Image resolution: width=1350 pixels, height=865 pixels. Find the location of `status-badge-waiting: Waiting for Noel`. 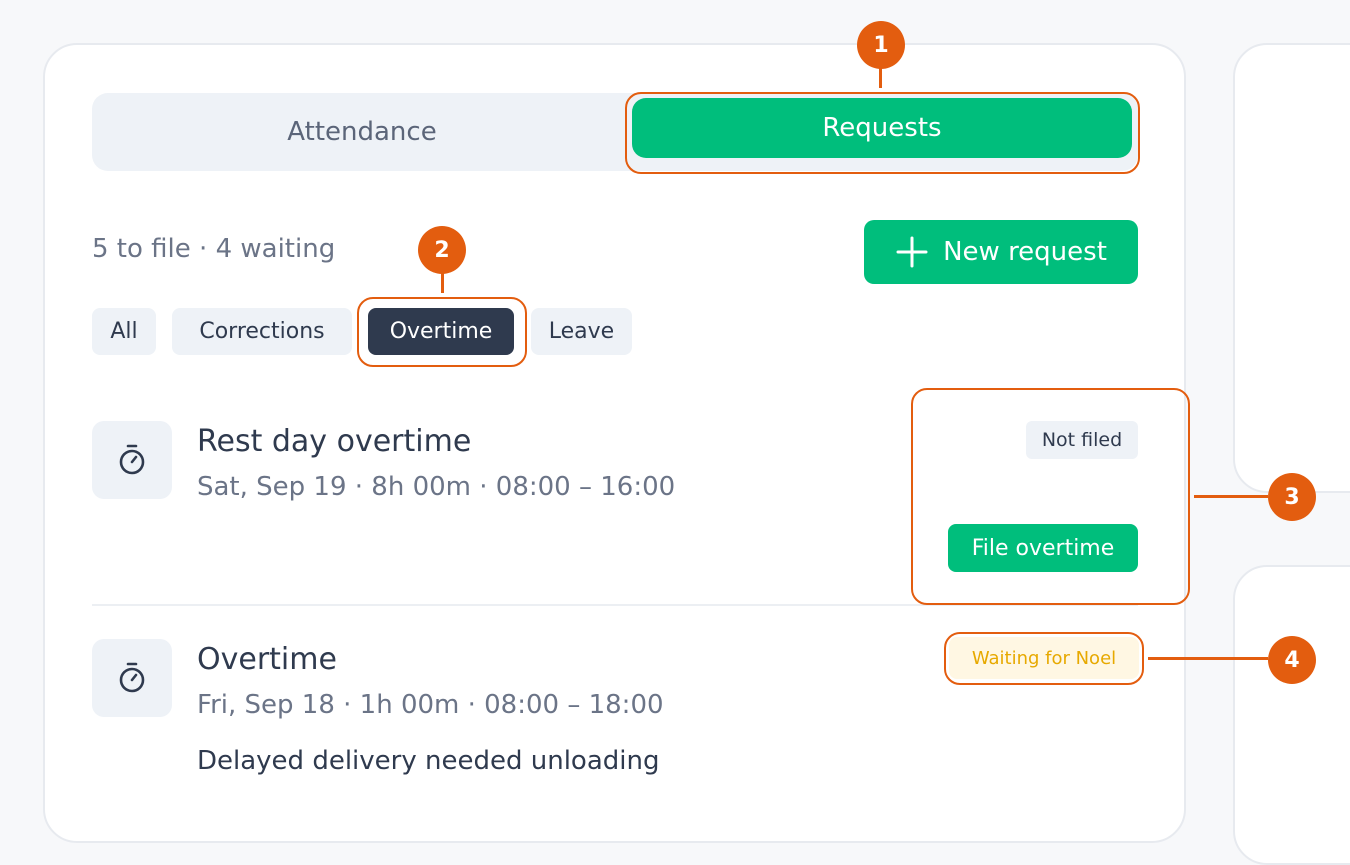

status-badge-waiting: Waiting for Noel is located at coordinates (1044, 658).